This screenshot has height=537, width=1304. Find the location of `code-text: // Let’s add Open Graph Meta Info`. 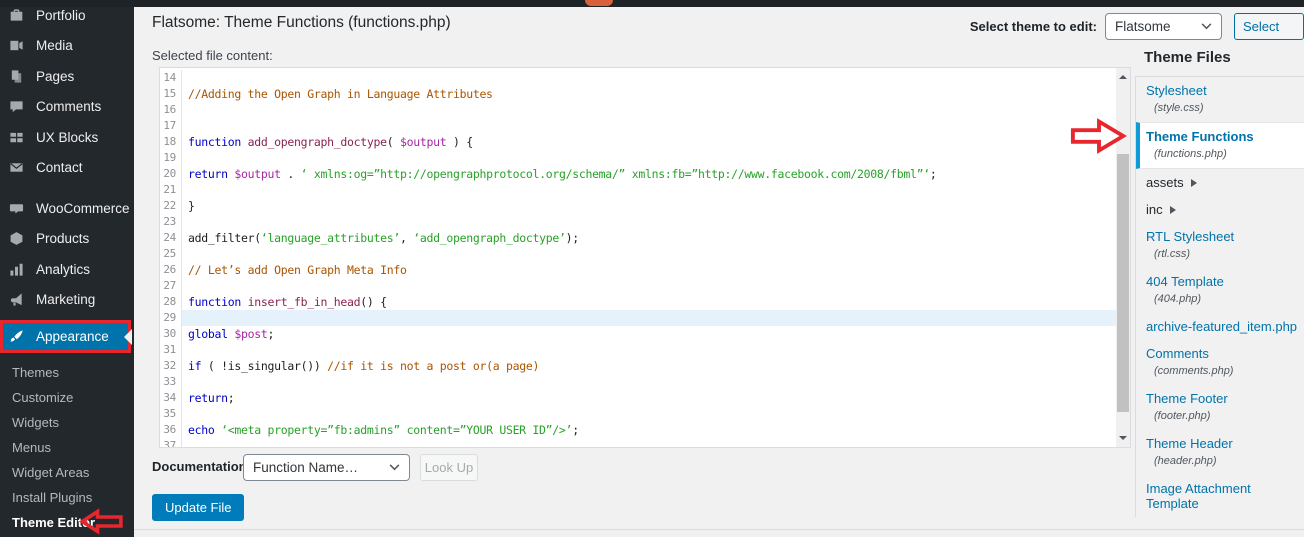

code-text: // Let’s add Open Graph Meta Info is located at coordinates (649, 270).